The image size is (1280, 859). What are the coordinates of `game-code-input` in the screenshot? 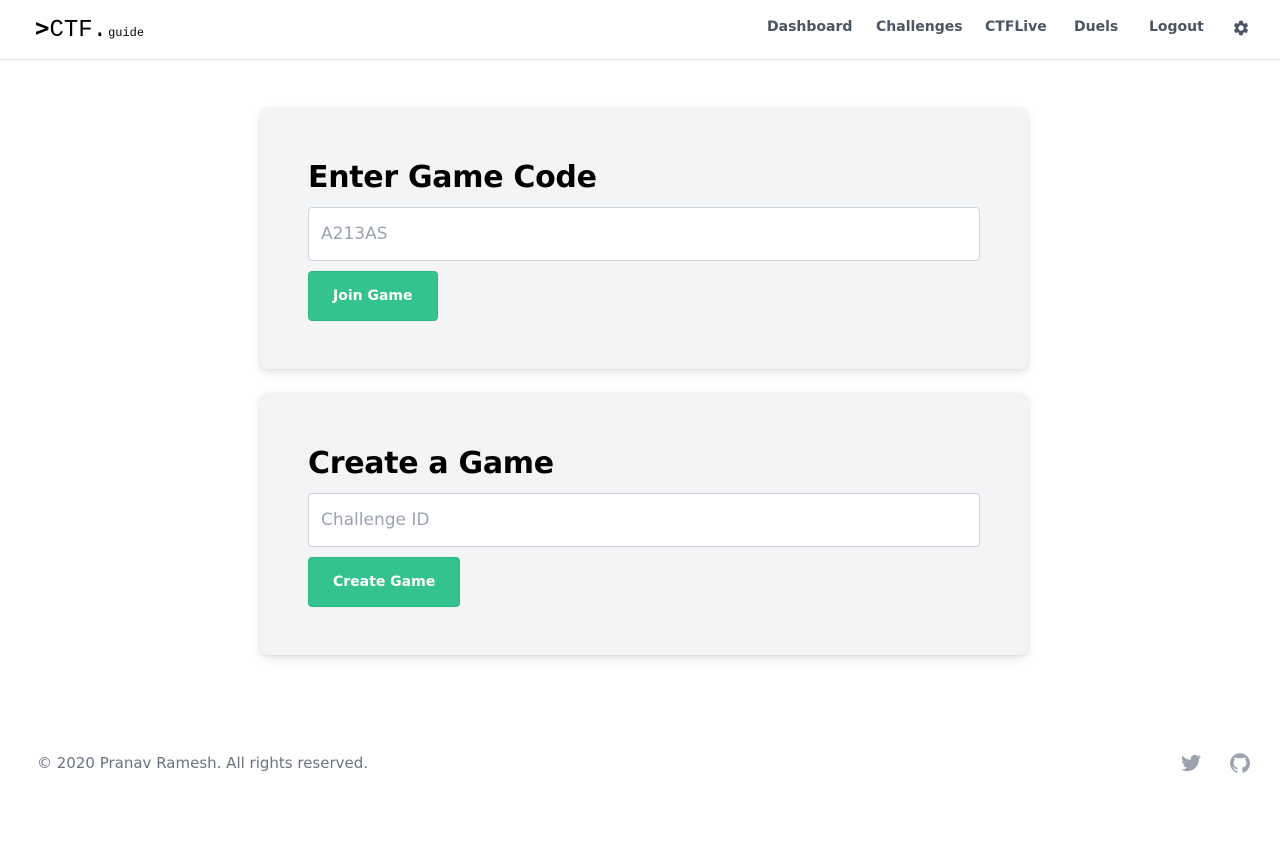 It's located at (644, 234).